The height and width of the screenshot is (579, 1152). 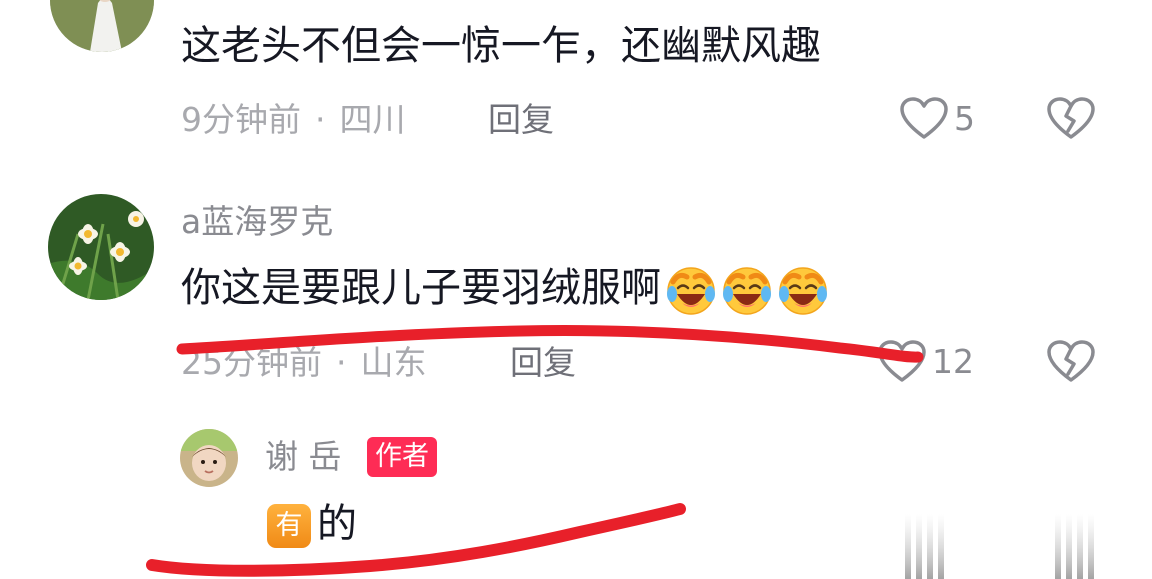 I want to click on emoji-group, so click(x=745, y=290).